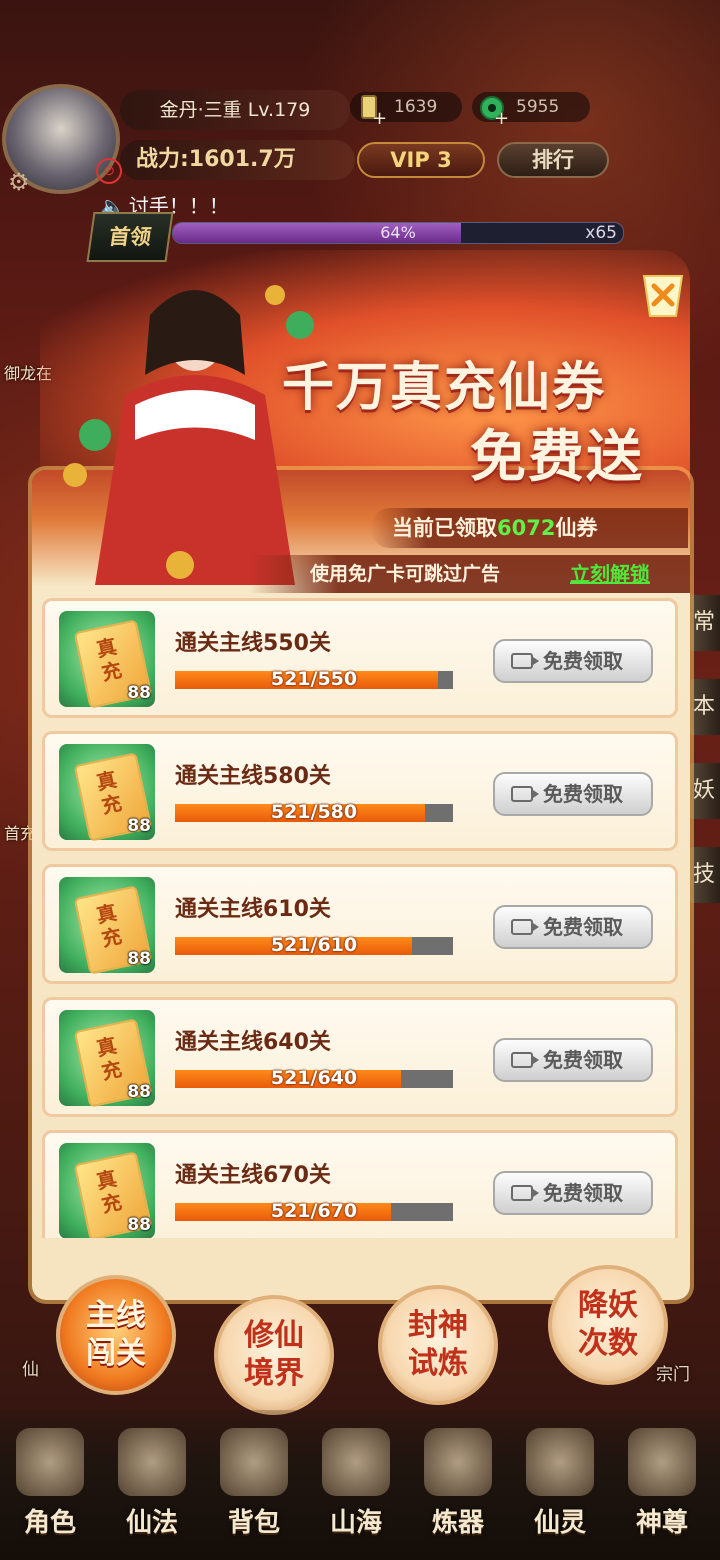  Describe the element at coordinates (360, 791) in the screenshot. I see `task-row: 真充 88 通关主线580关 521/580 免费领取` at that location.